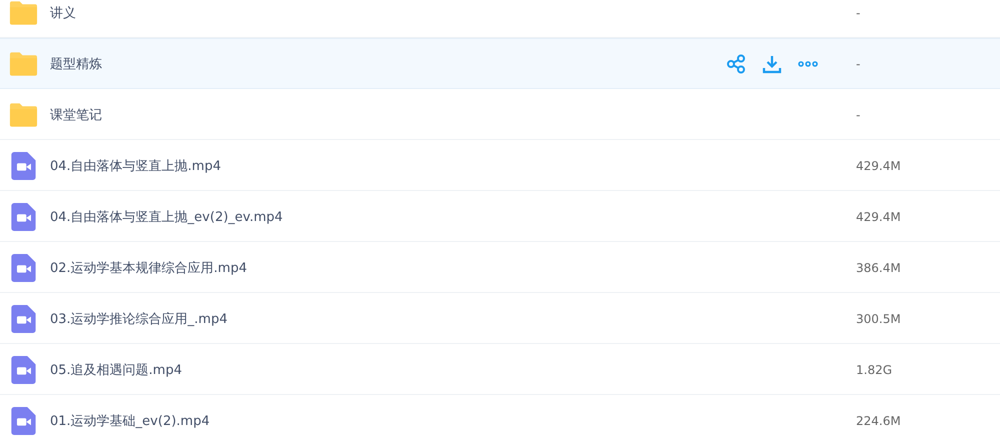 This screenshot has width=1000, height=437. Describe the element at coordinates (500, 63) in the screenshot. I see `file-row: 题型精炼 -` at that location.